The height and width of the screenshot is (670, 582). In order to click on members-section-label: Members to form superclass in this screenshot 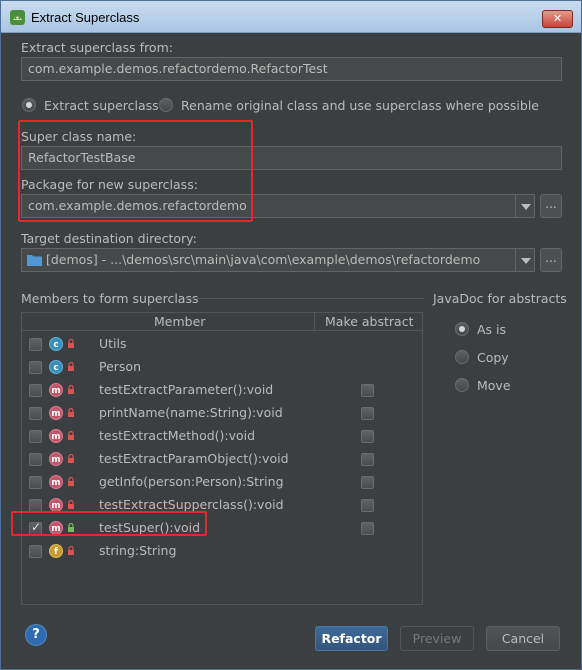, I will do `click(110, 298)`.